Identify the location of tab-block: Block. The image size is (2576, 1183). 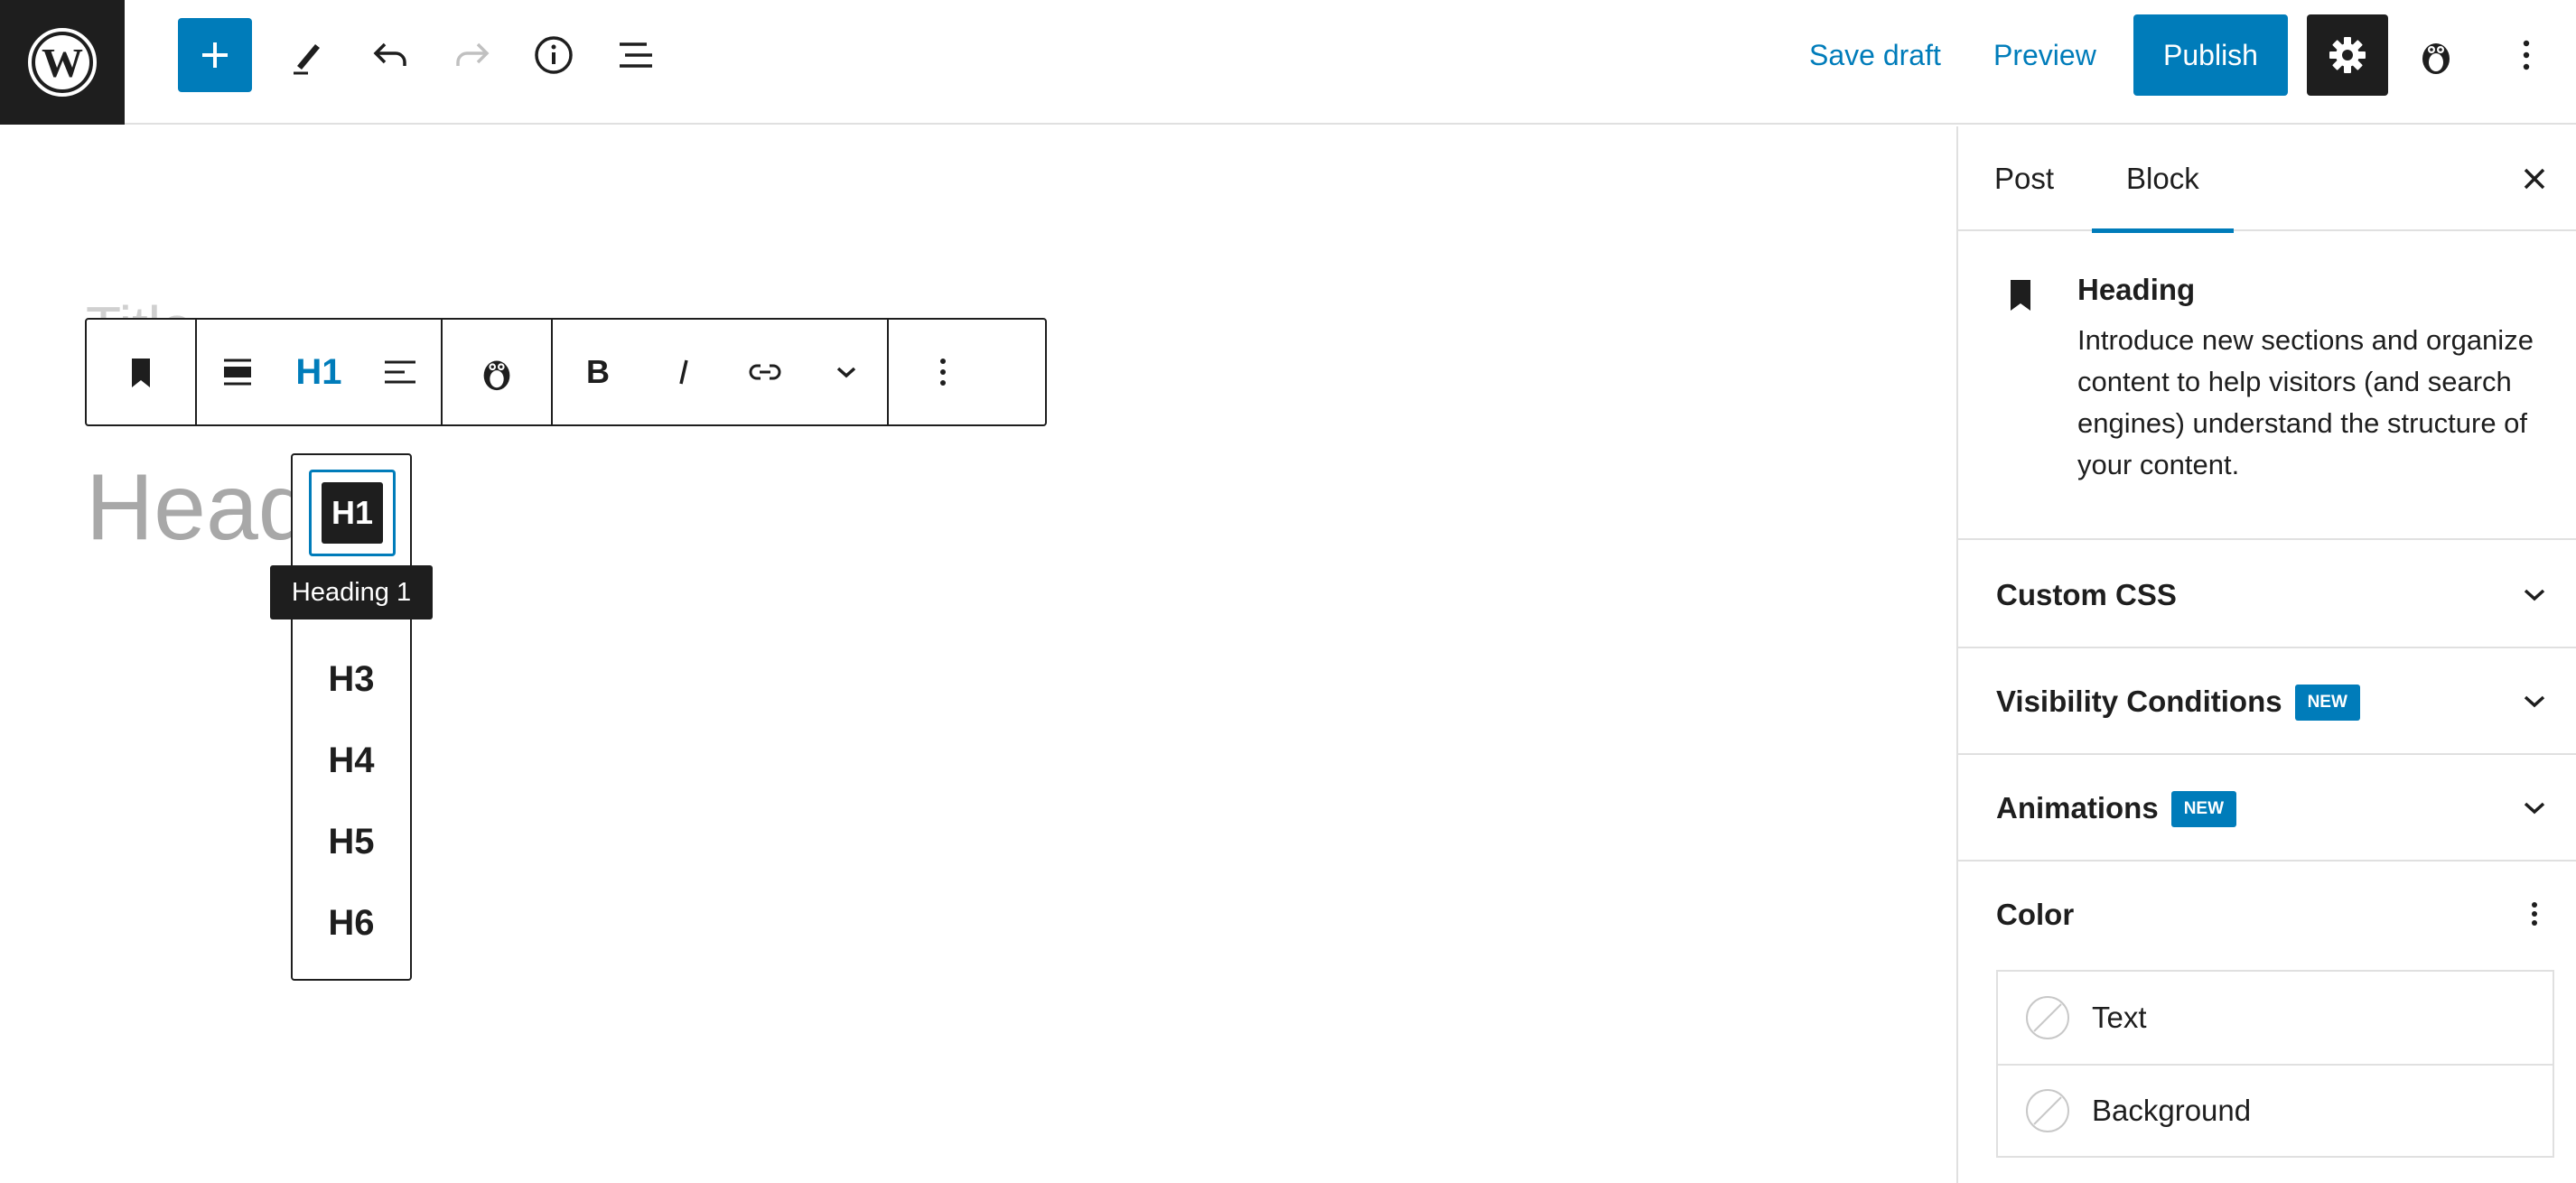
(2163, 179).